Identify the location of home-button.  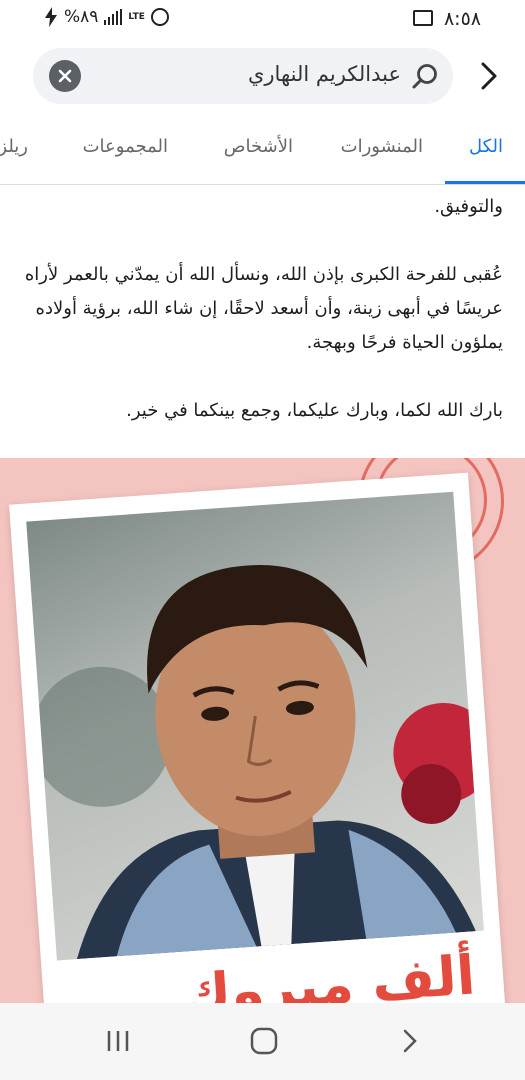
(264, 1041).